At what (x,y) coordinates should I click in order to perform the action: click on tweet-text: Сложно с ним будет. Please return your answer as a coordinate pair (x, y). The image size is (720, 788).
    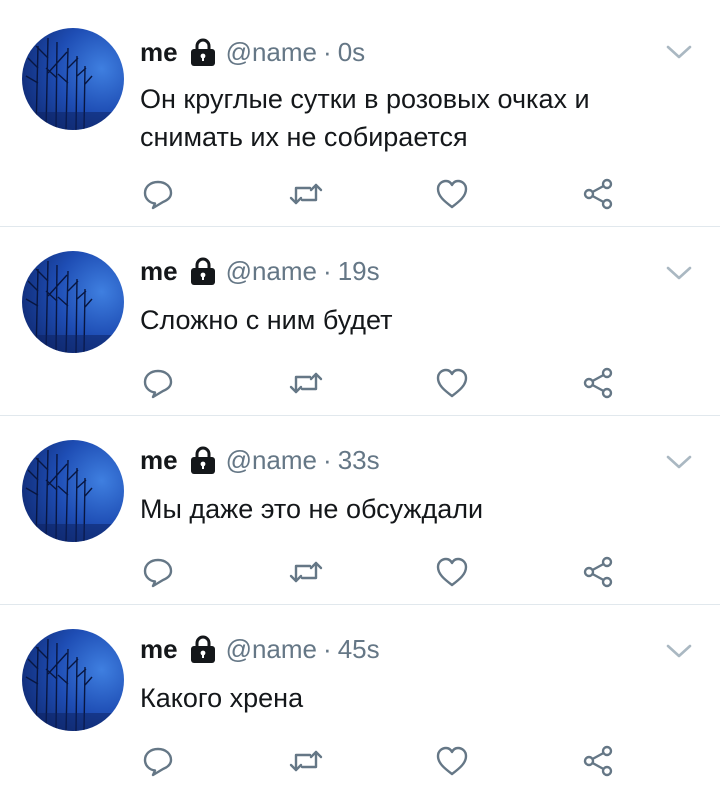
    Looking at the image, I should click on (266, 320).